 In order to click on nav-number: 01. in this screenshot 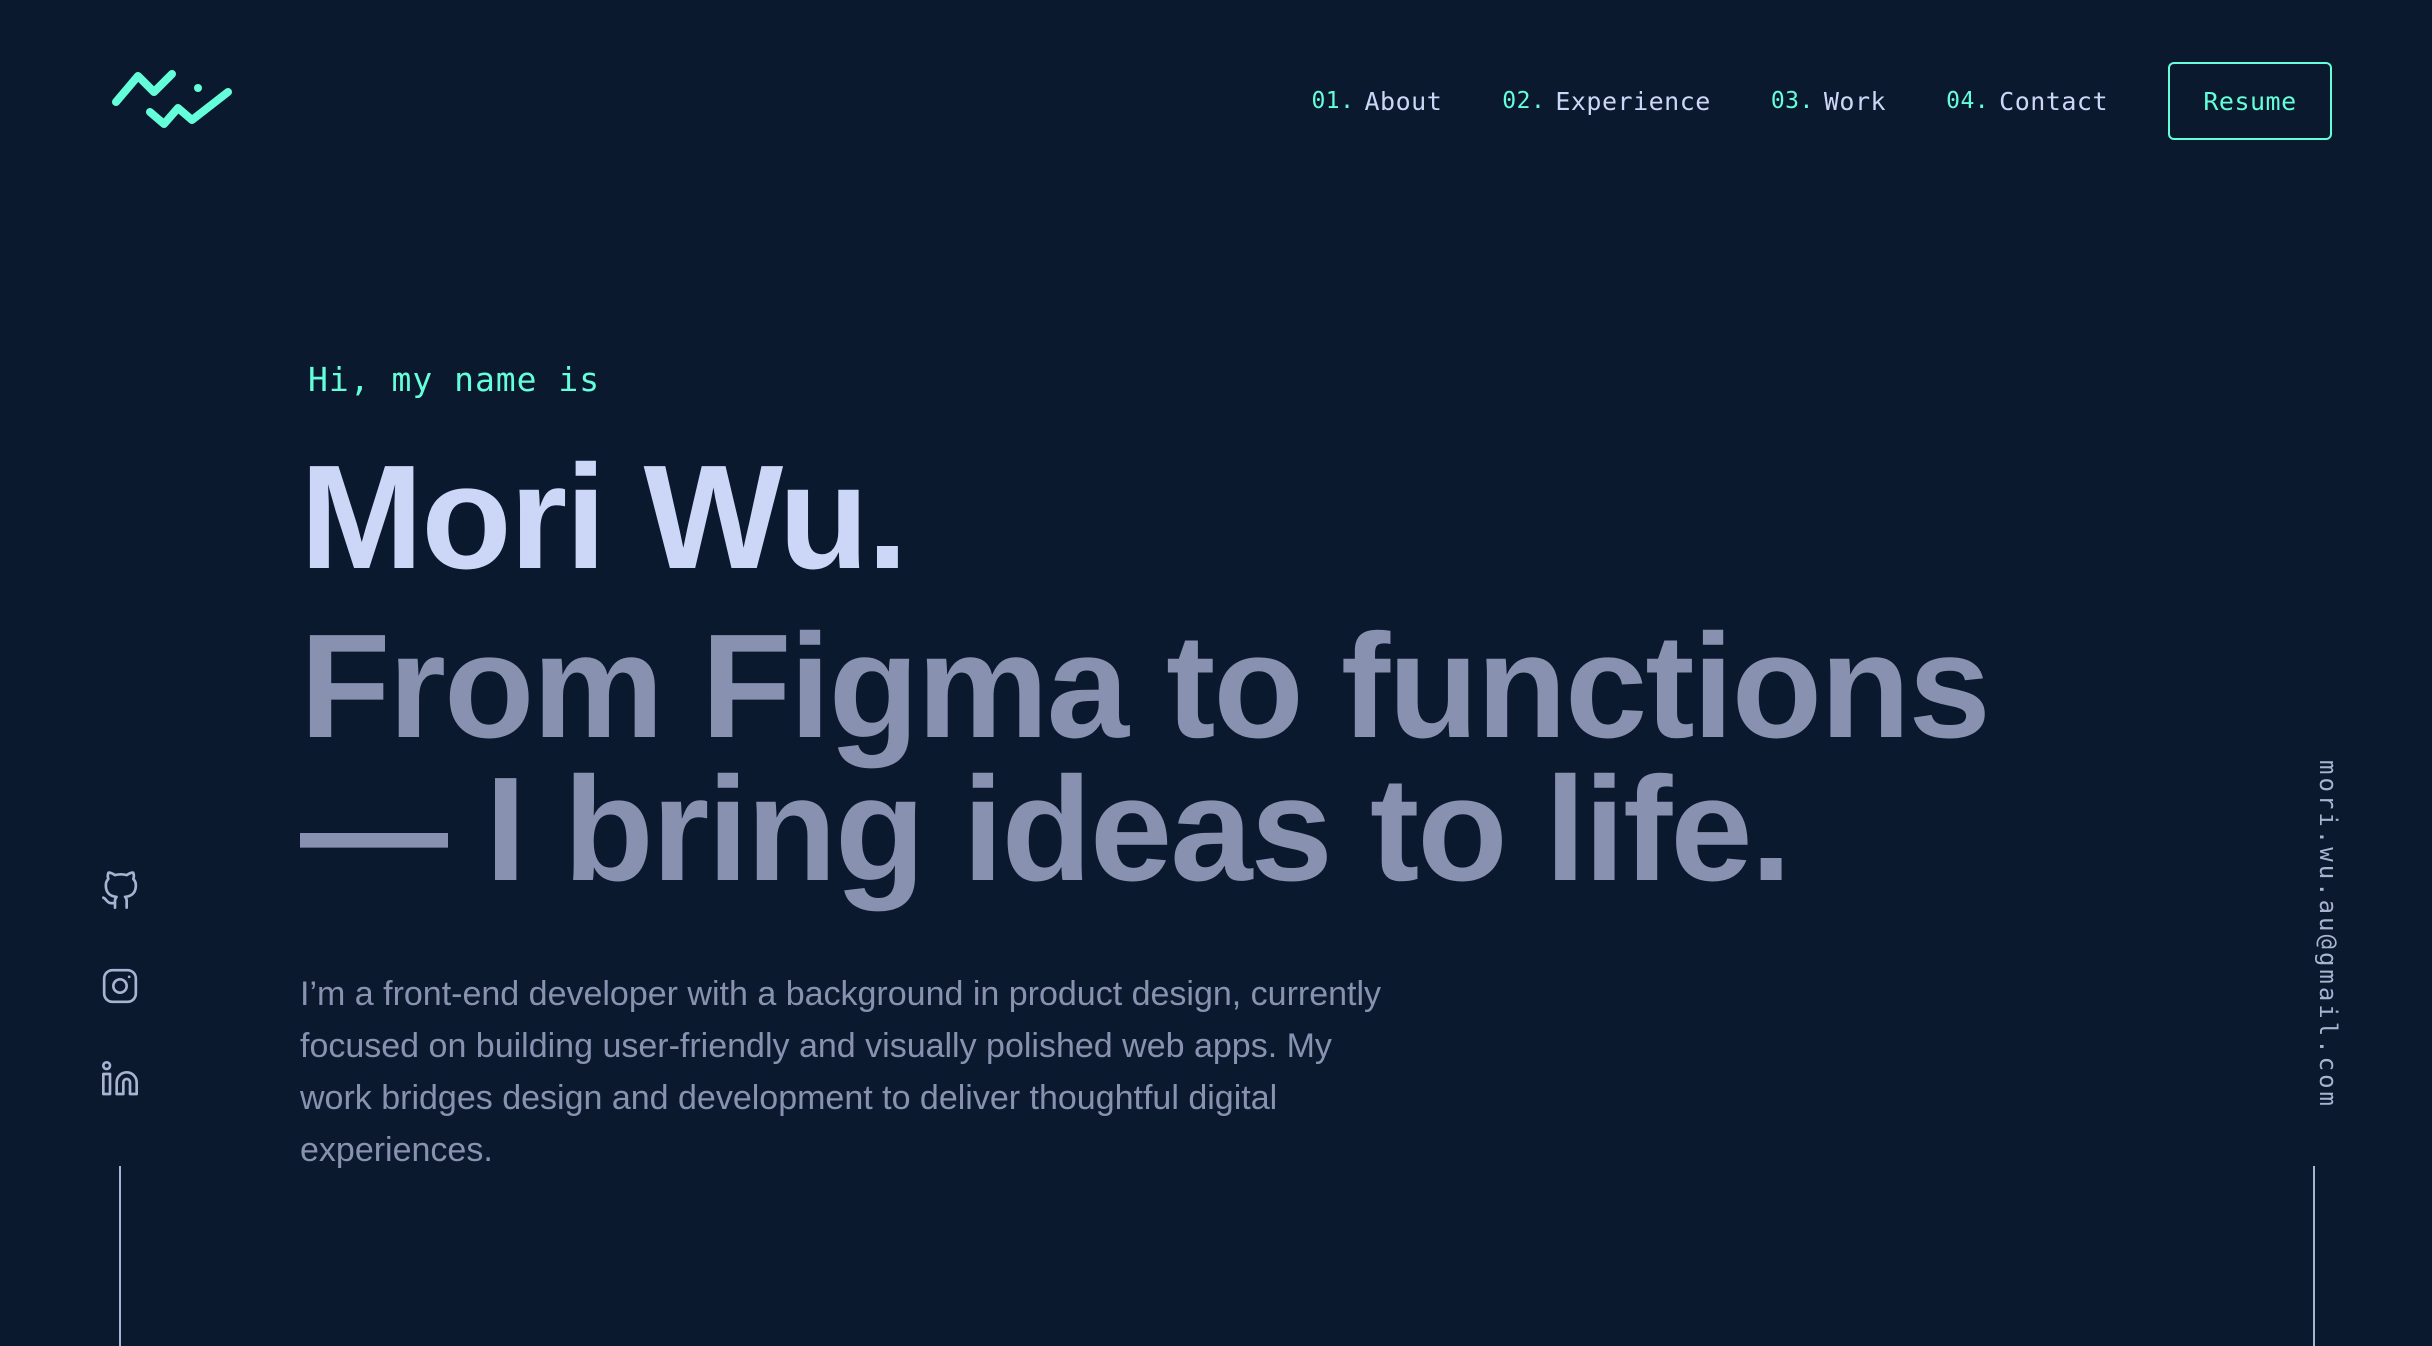, I will do `click(1333, 101)`.